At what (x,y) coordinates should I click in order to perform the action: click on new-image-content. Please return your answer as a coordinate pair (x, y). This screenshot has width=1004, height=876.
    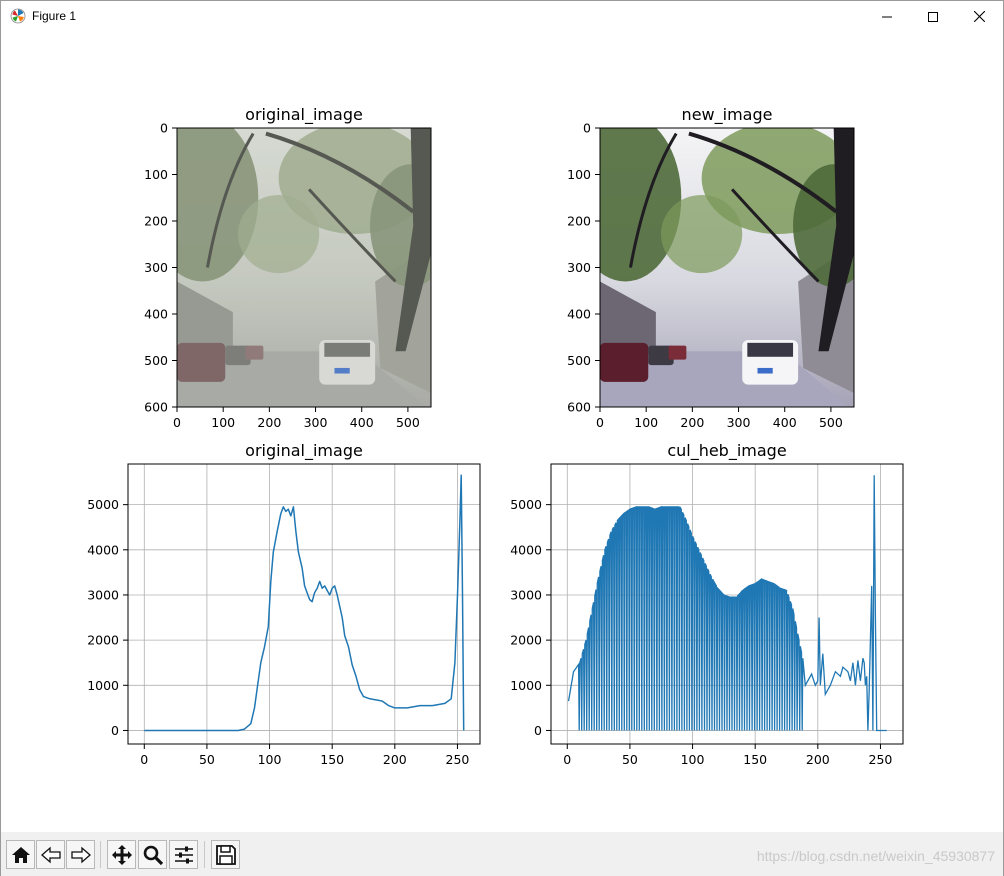
    Looking at the image, I should click on (727, 267).